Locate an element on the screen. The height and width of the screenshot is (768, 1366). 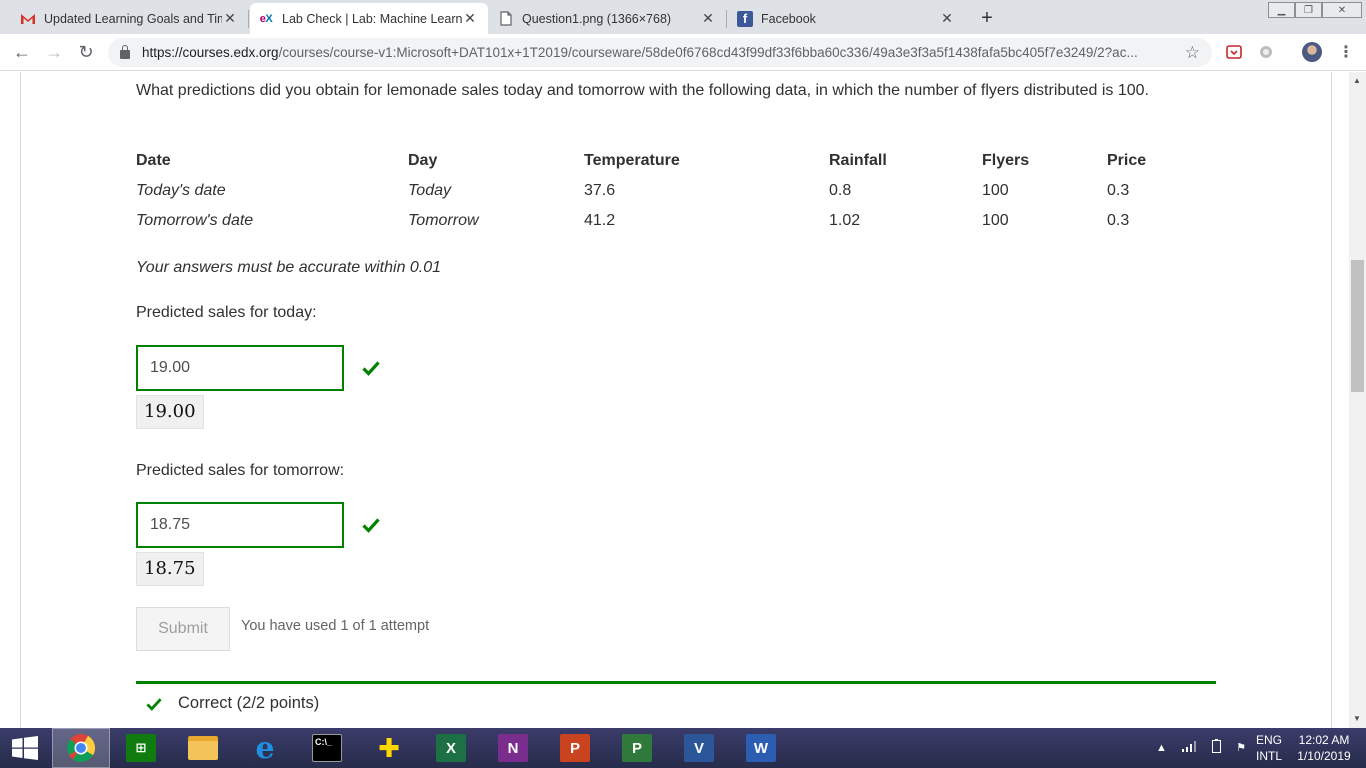
content-border-left is located at coordinates (20, 400).